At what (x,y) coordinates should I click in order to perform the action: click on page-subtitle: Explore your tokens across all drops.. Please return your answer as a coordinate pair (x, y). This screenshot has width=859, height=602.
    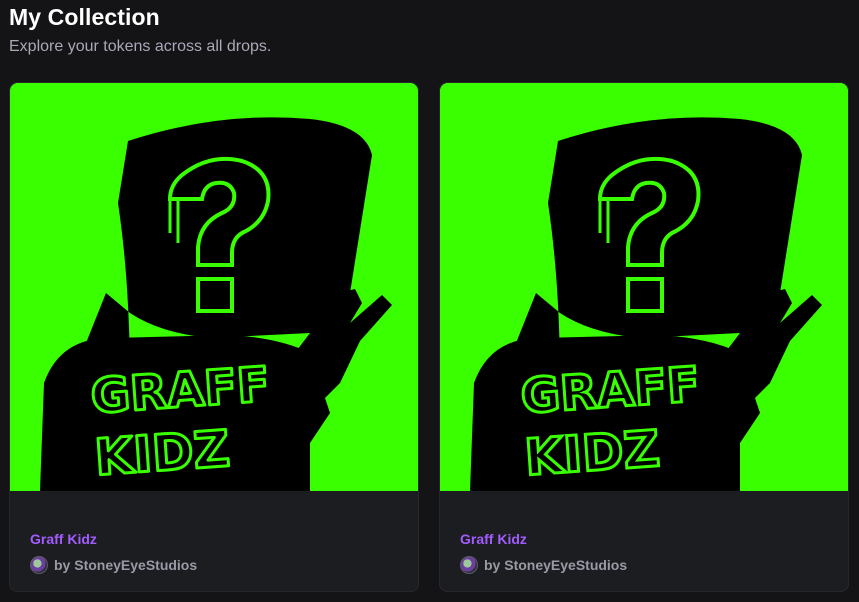
    Looking at the image, I should click on (140, 46).